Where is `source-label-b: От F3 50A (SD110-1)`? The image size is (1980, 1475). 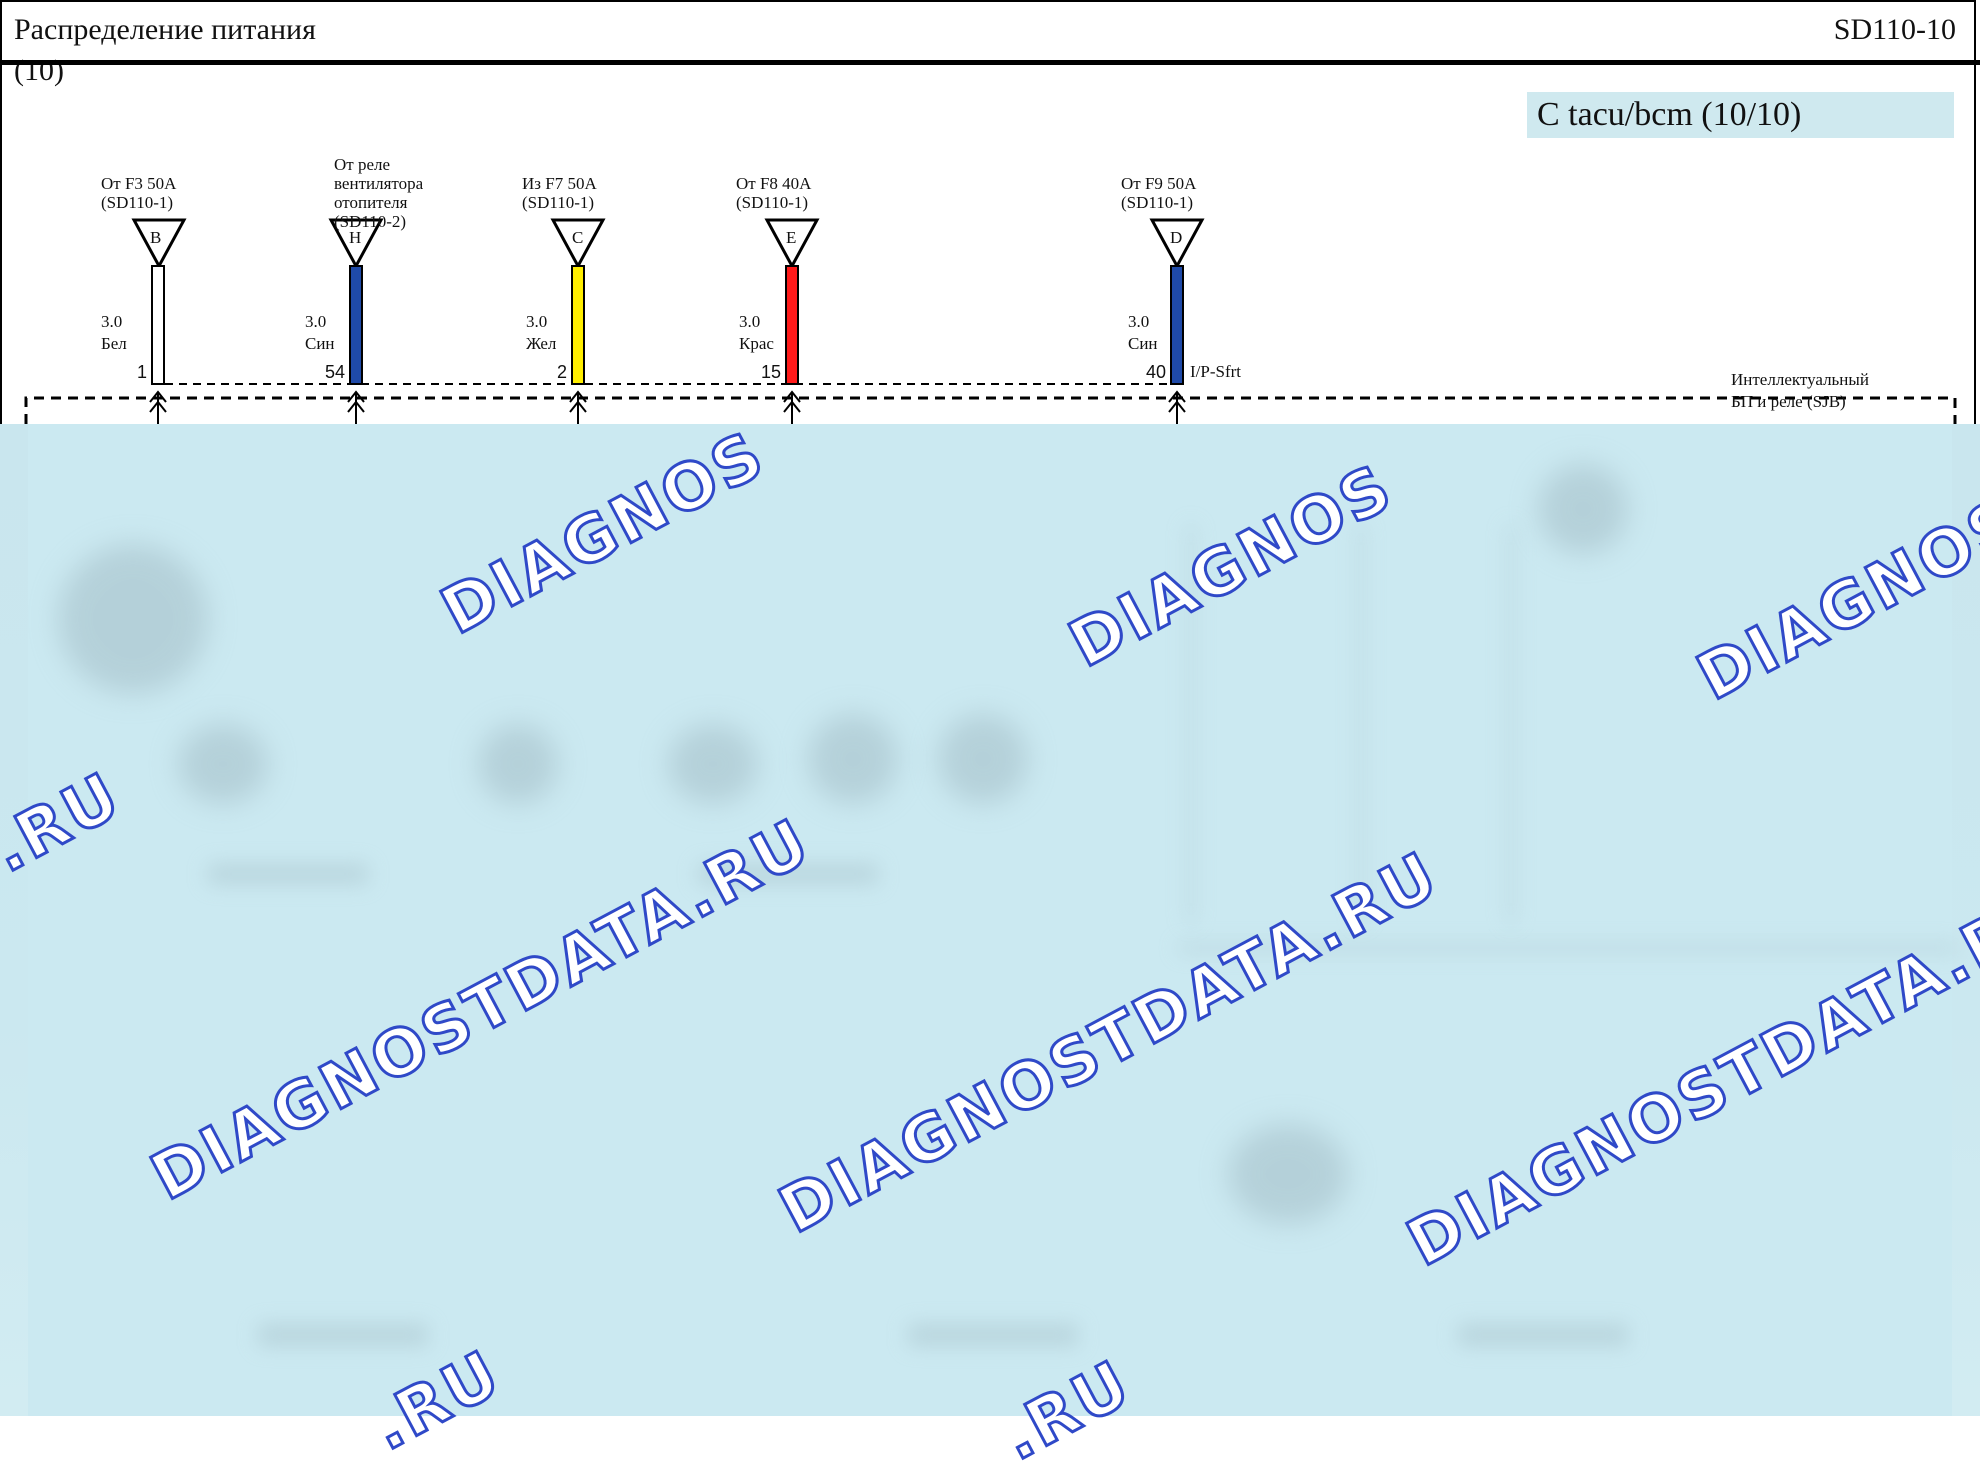 source-label-b: От F3 50A (SD110-1) is located at coordinates (139, 193).